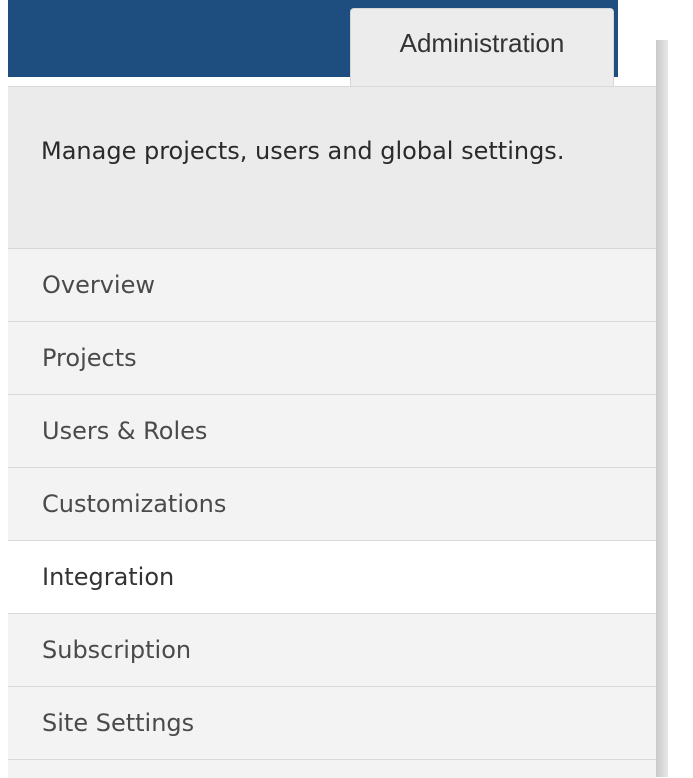 The height and width of the screenshot is (778, 693). What do you see at coordinates (662, 408) in the screenshot?
I see `scrollbar-shadow` at bounding box center [662, 408].